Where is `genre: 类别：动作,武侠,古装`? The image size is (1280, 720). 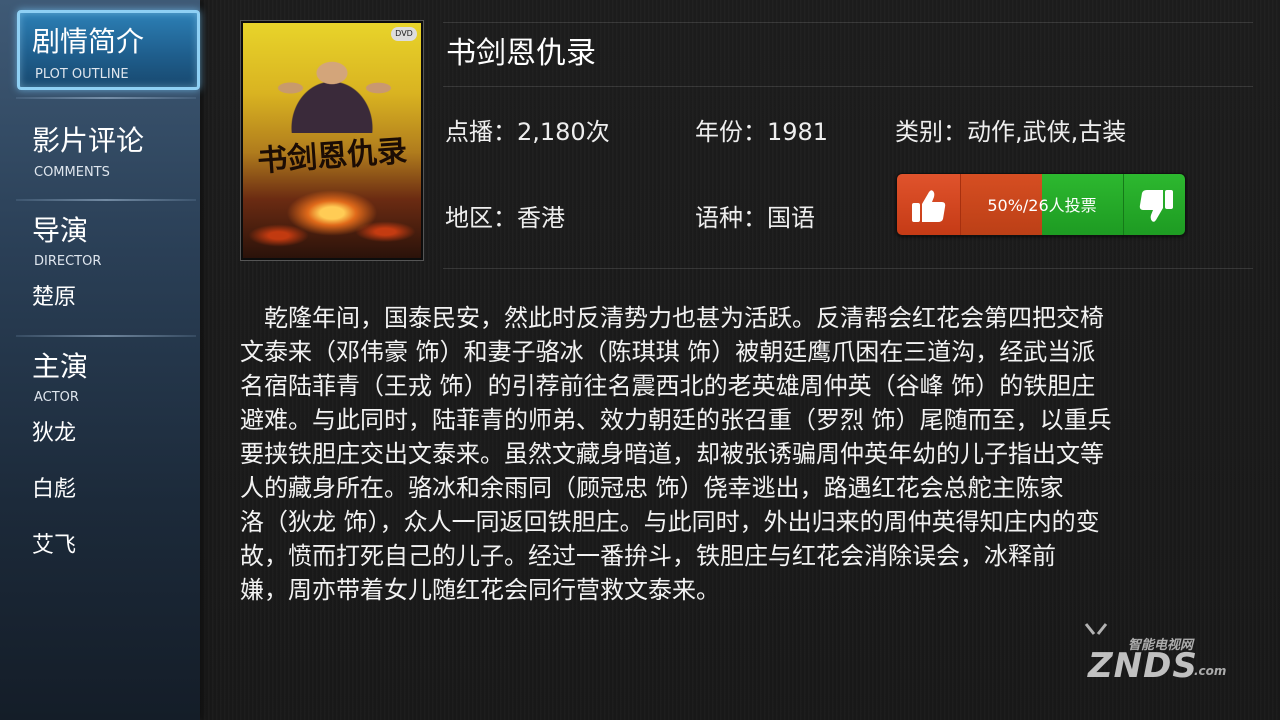 genre: 类别：动作,武侠,古装 is located at coordinates (1011, 132).